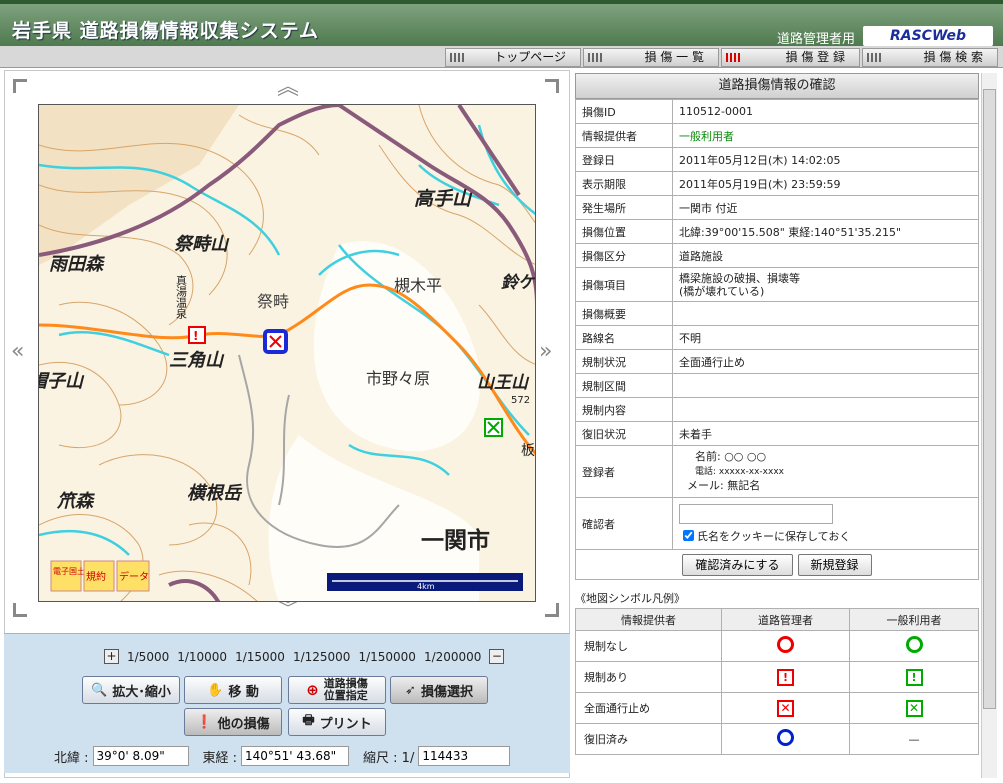 The width and height of the screenshot is (1003, 783). I want to click on map-label: 572, so click(520, 400).